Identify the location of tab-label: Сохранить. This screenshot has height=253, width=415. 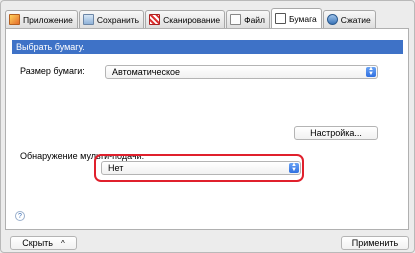
(118, 19).